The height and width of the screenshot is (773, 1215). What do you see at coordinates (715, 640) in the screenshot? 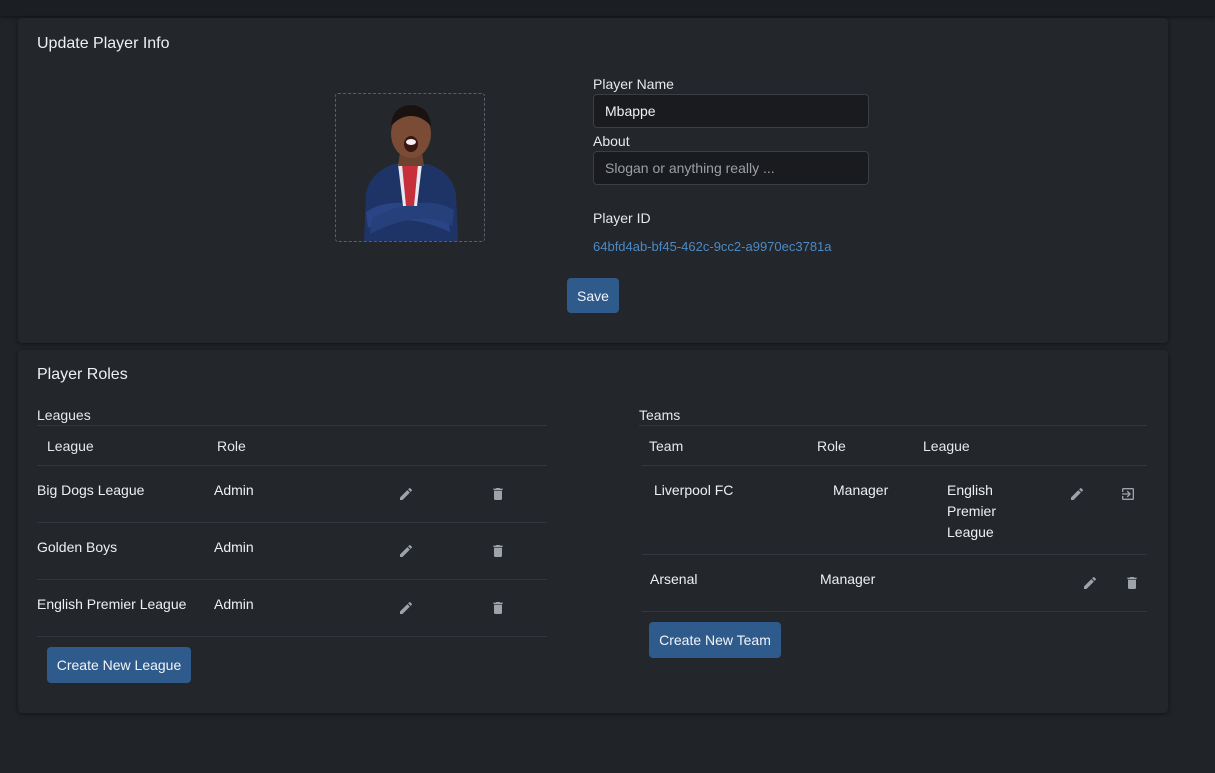
I see `create-new-team-button: Create New Team` at bounding box center [715, 640].